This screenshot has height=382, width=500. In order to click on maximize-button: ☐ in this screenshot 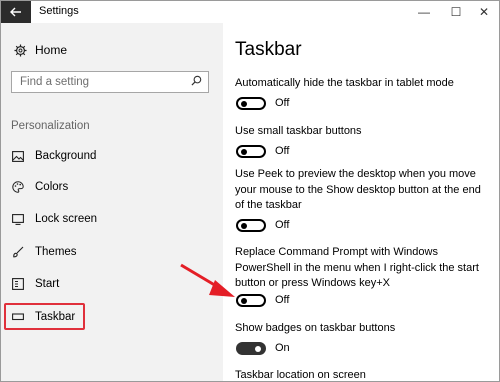, I will do `click(456, 12)`.